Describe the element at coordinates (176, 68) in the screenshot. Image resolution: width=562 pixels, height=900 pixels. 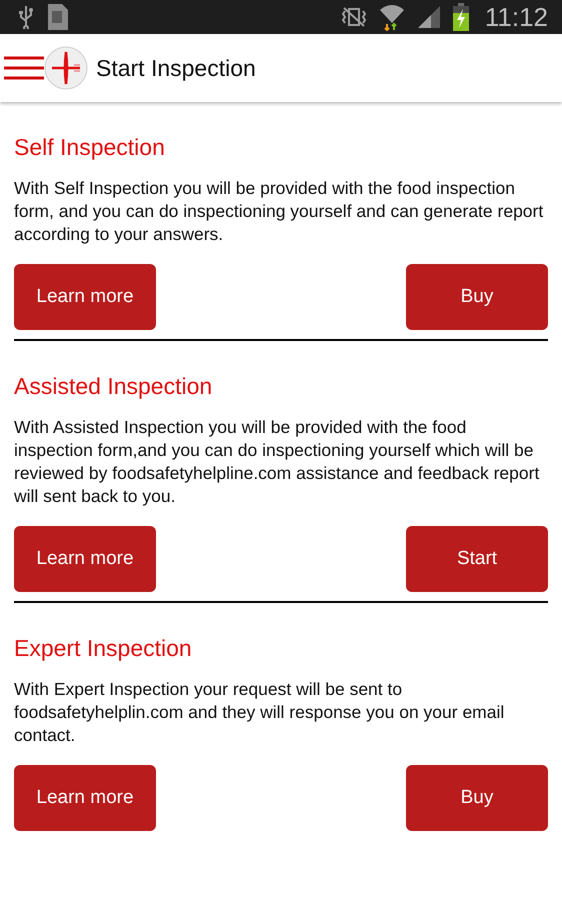
I see `screen-title: Start Inspection` at that location.